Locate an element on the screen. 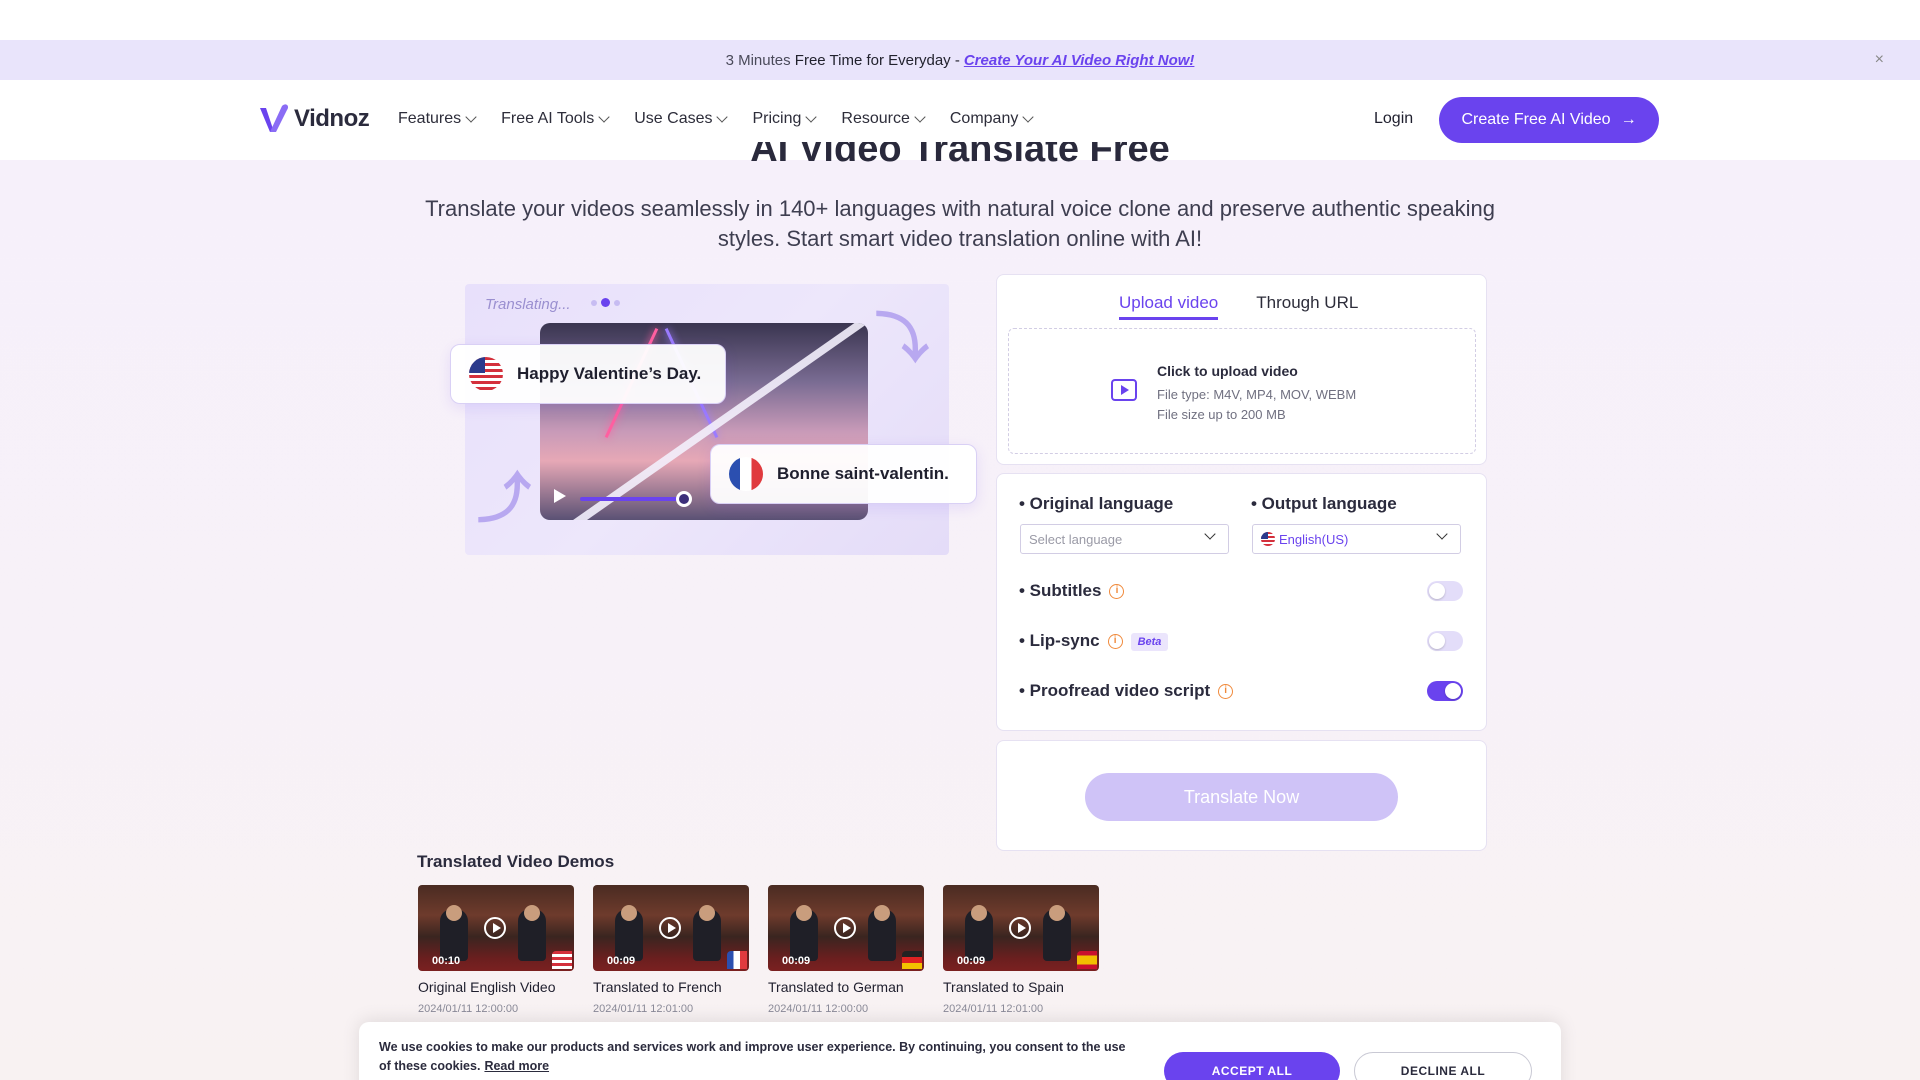 Image resolution: width=1920 pixels, height=1080 pixels. announcement-link: Create Your AI Video Right Now! is located at coordinates (1079, 60).